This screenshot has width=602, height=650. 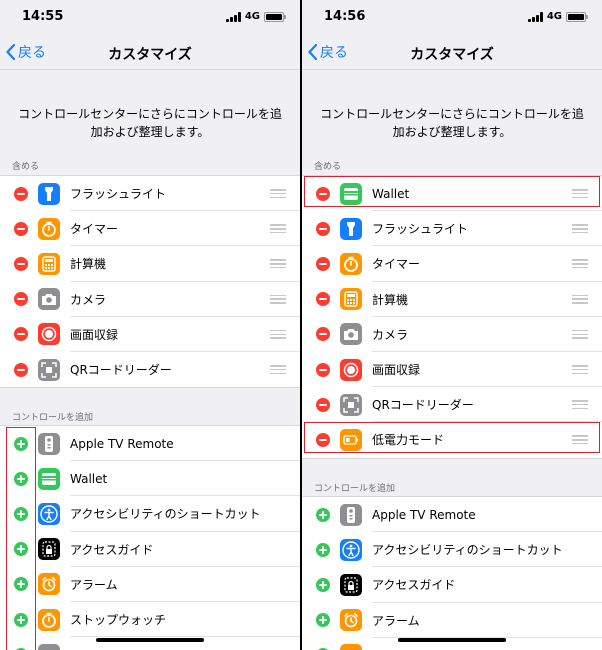 I want to click on network-type: 4G, so click(x=554, y=16).